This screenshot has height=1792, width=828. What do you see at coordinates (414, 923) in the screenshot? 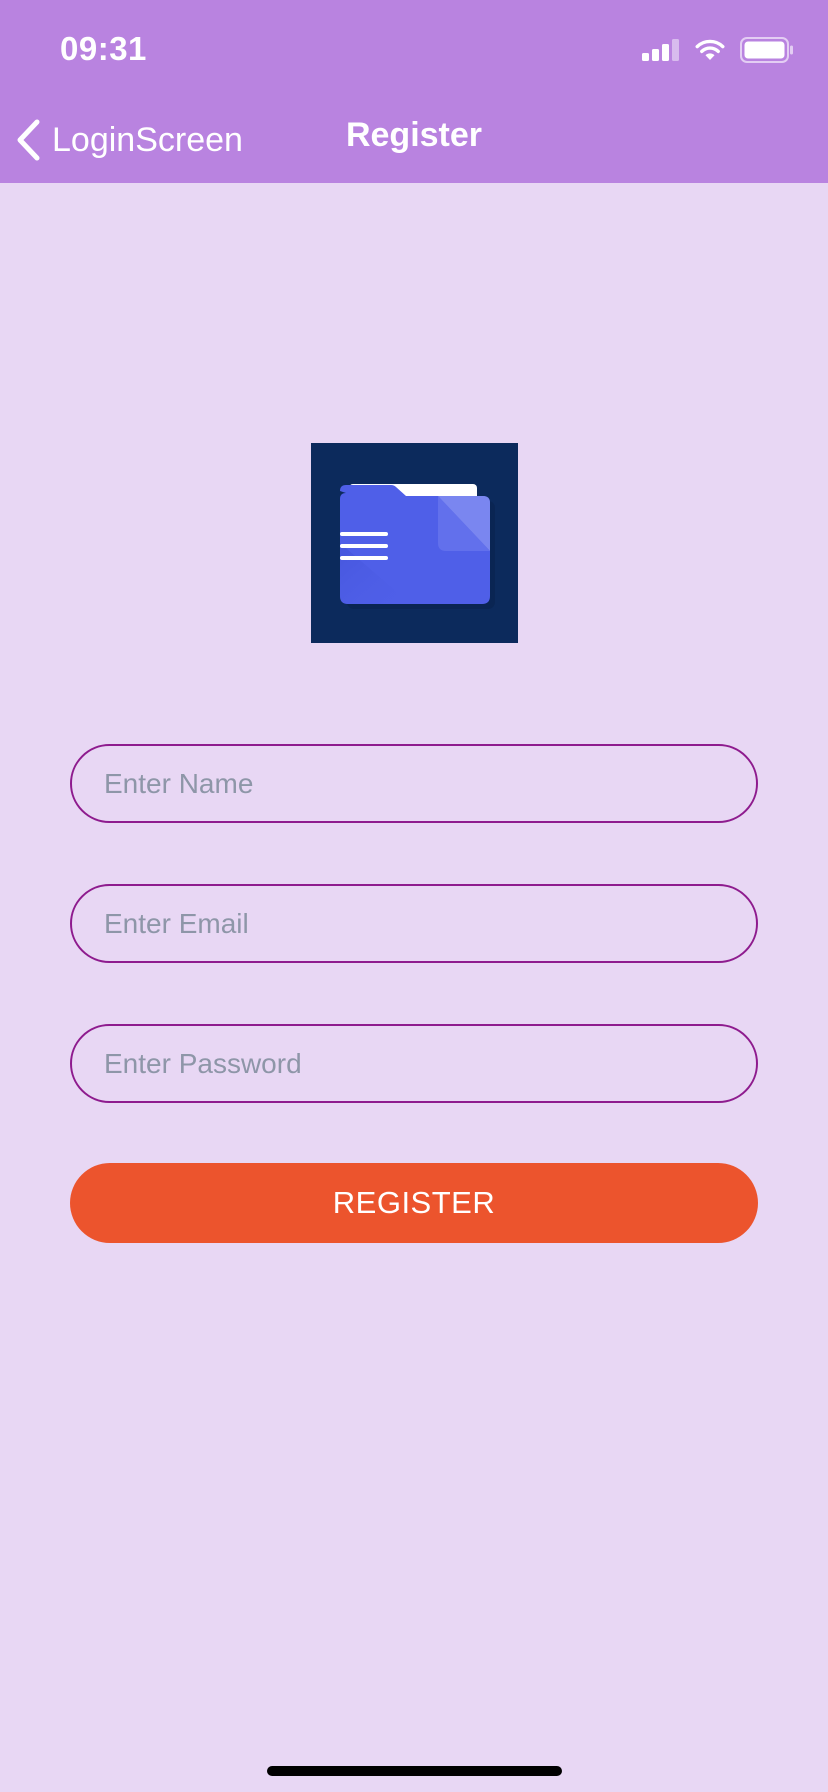
I see `email-input` at bounding box center [414, 923].